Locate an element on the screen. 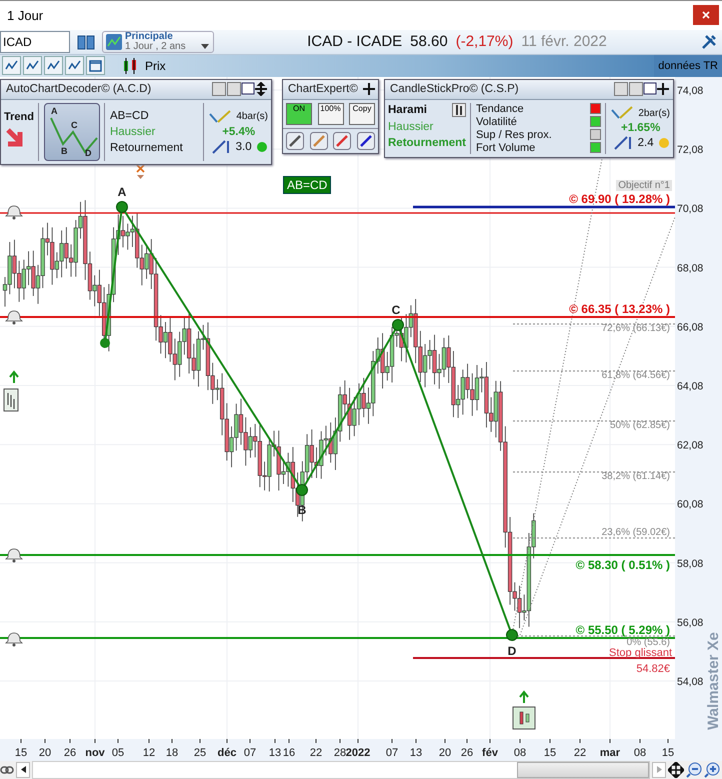 The image size is (722, 779). criterion-label: Fort Volume is located at coordinates (506, 148).